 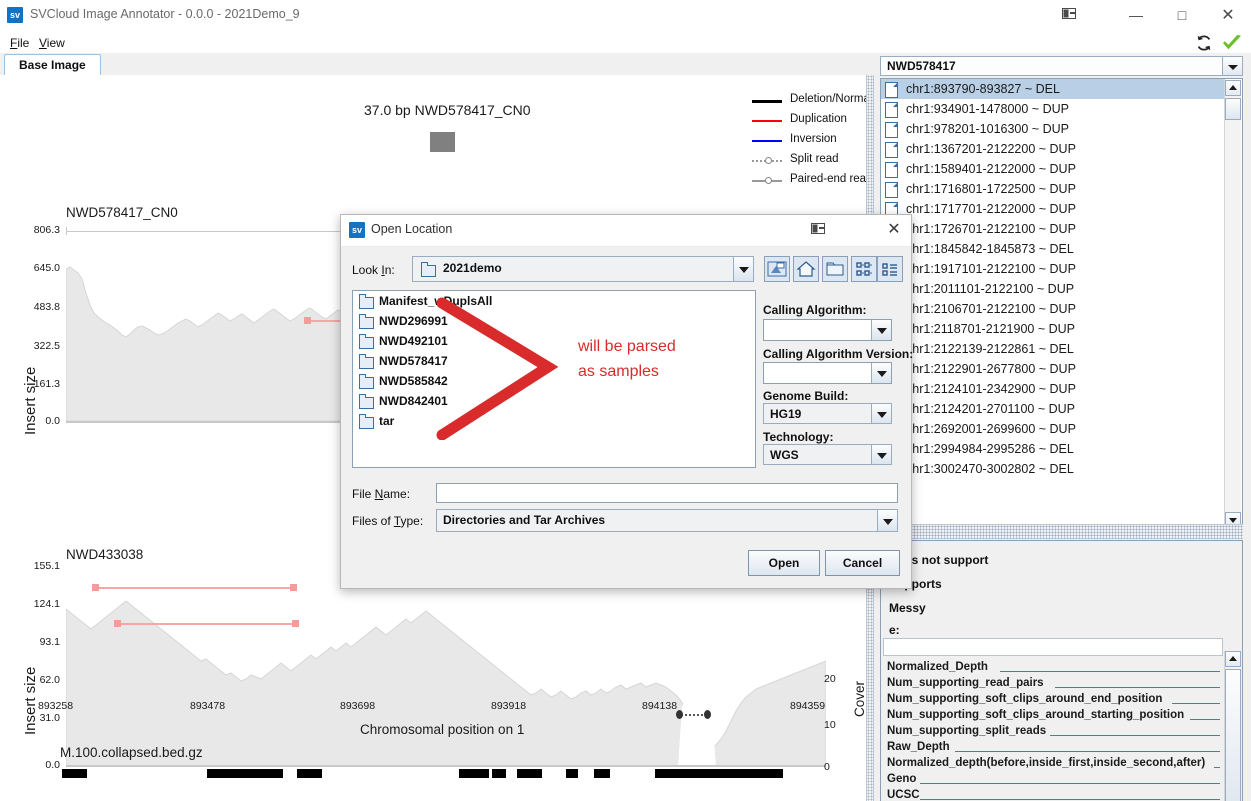 I want to click on list-item: chr1:2011101-2122100 ~ DUP, so click(x=1053, y=289).